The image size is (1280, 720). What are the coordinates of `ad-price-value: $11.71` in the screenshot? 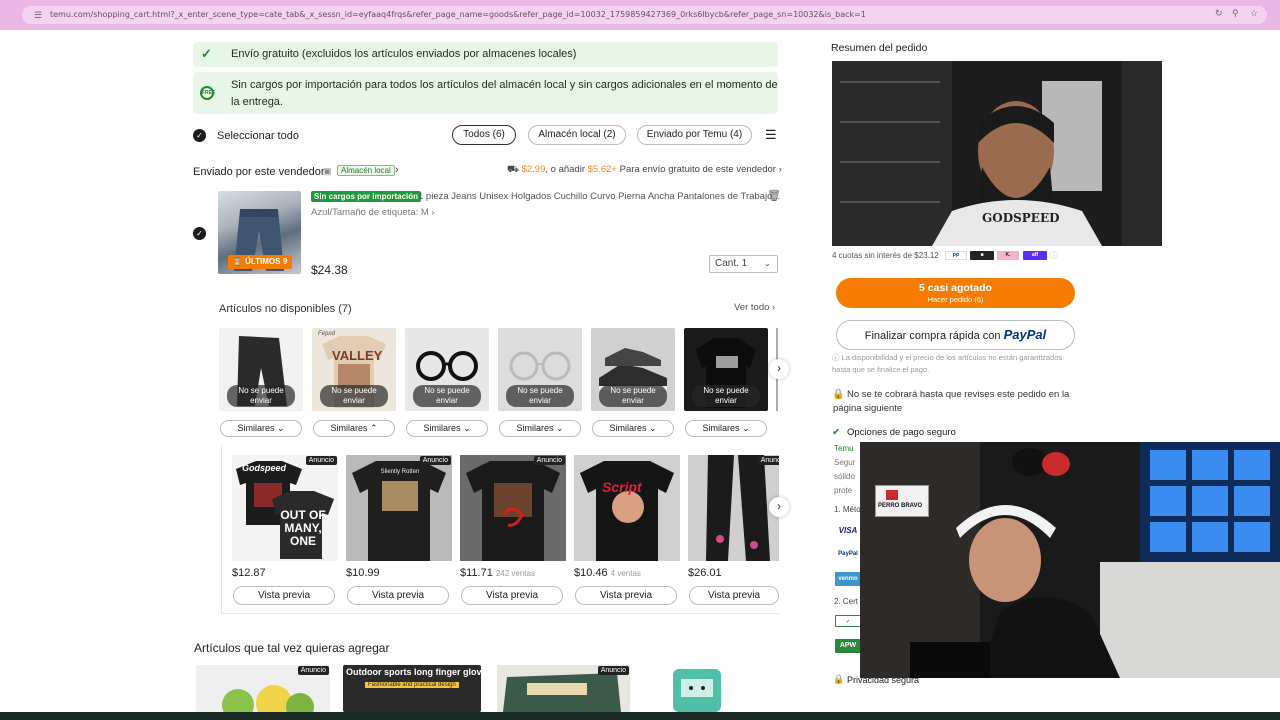 It's located at (476, 573).